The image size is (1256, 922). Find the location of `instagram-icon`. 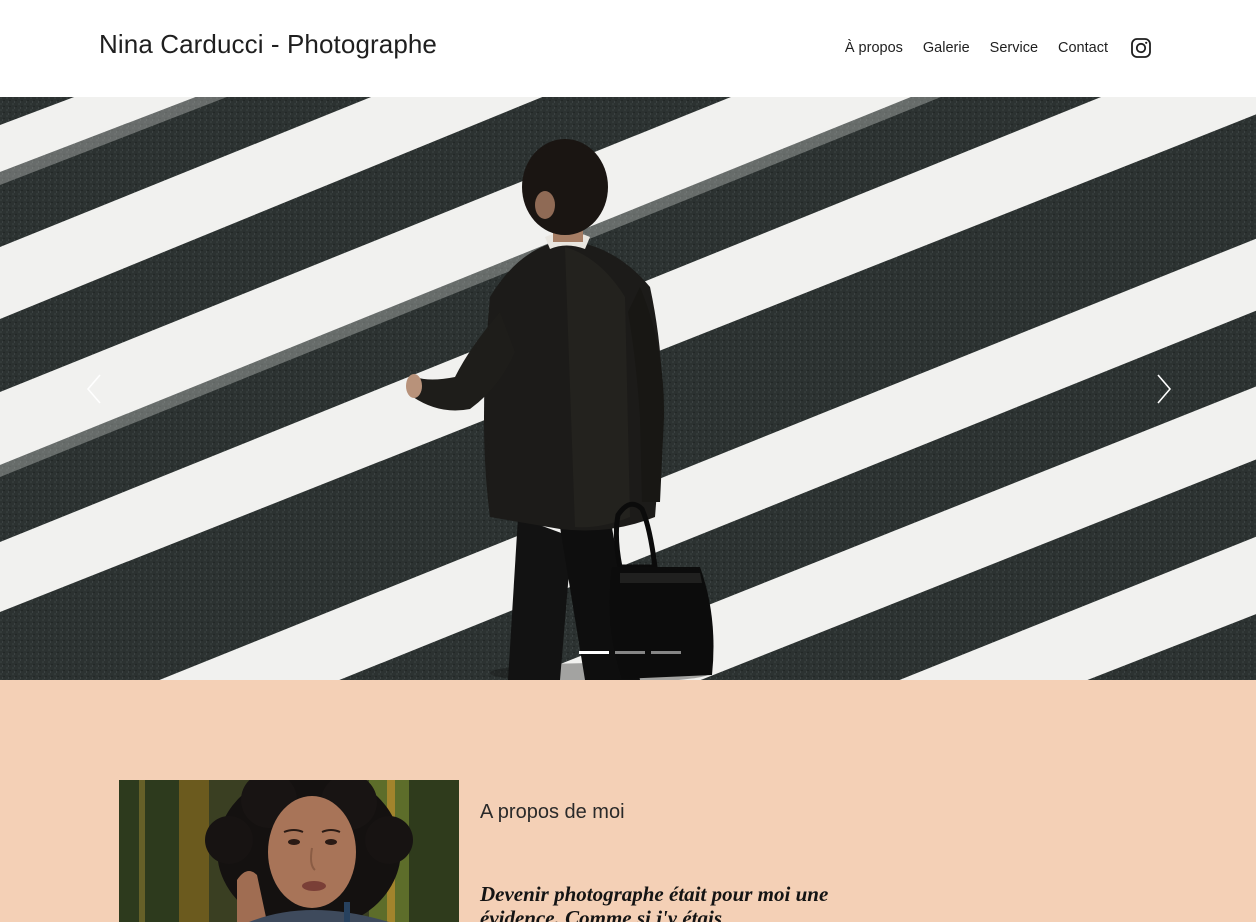

instagram-icon is located at coordinates (1141, 48).